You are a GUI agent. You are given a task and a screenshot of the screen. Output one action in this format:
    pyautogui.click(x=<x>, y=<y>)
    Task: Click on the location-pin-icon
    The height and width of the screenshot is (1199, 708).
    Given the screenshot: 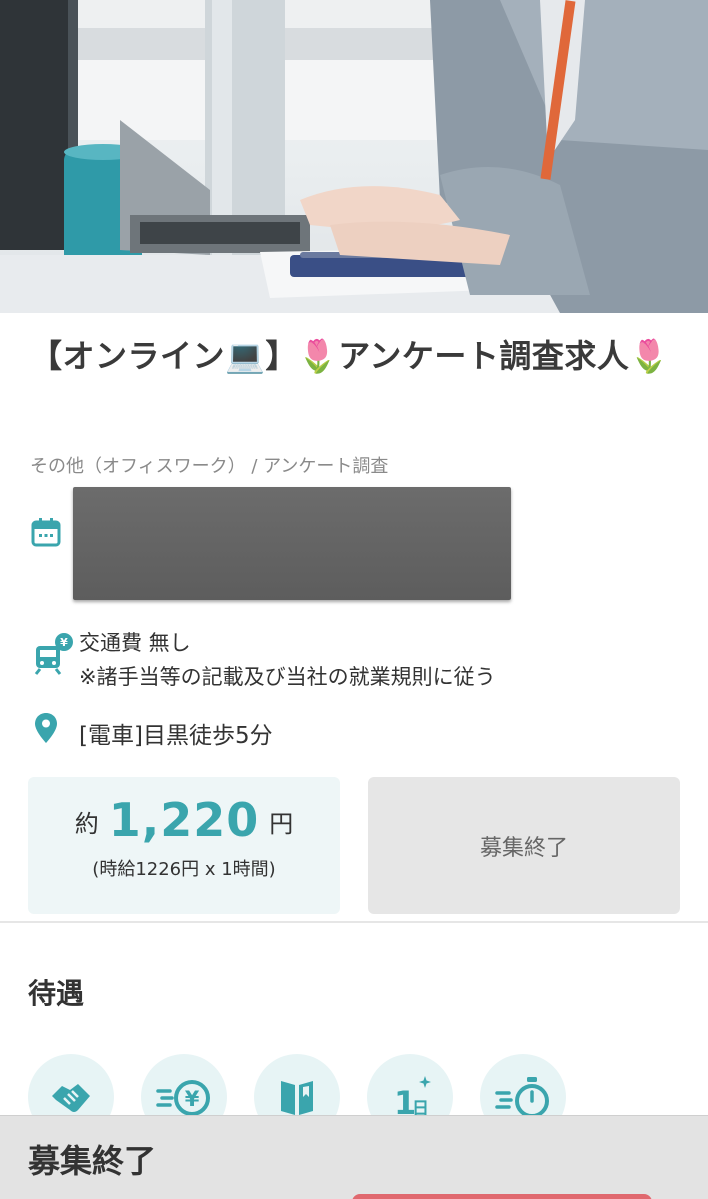 What is the action you would take?
    pyautogui.click(x=46, y=730)
    